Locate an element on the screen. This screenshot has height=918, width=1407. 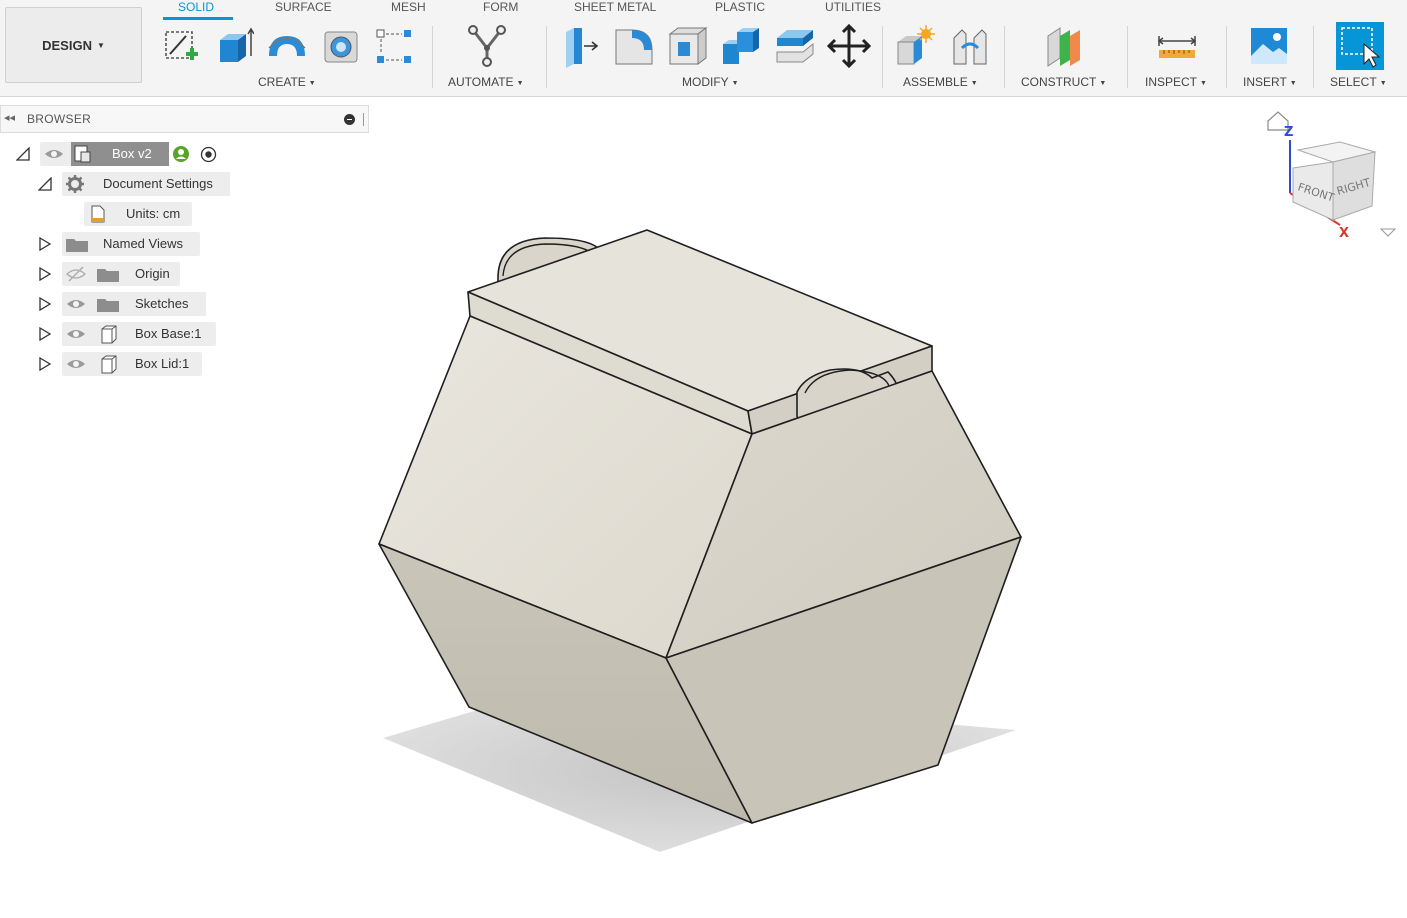
measure-icon is located at coordinates (1177, 46).